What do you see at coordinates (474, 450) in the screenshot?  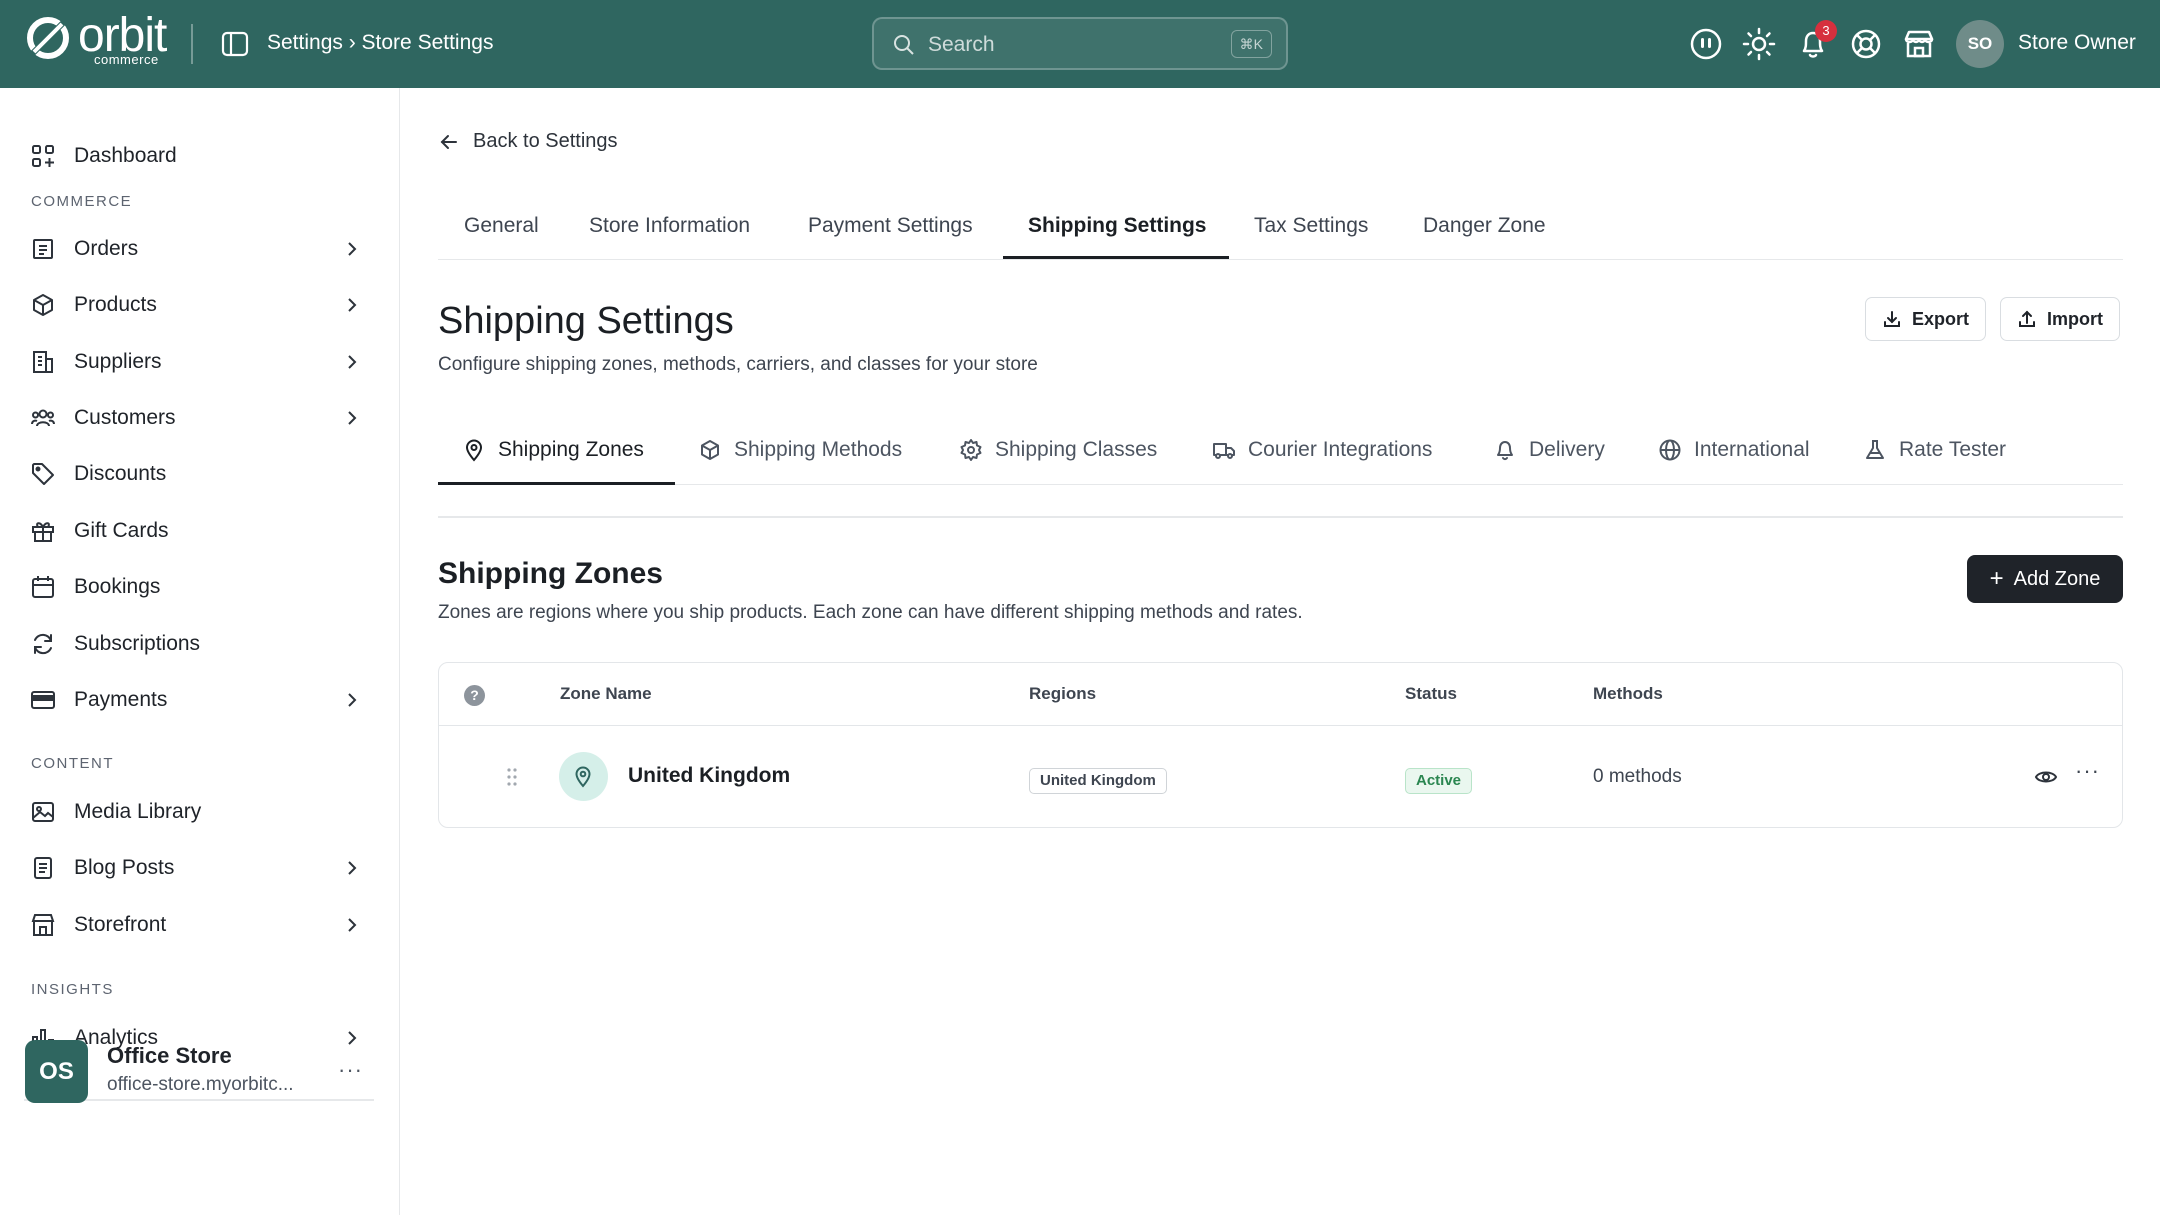 I see `map-pin-icon` at bounding box center [474, 450].